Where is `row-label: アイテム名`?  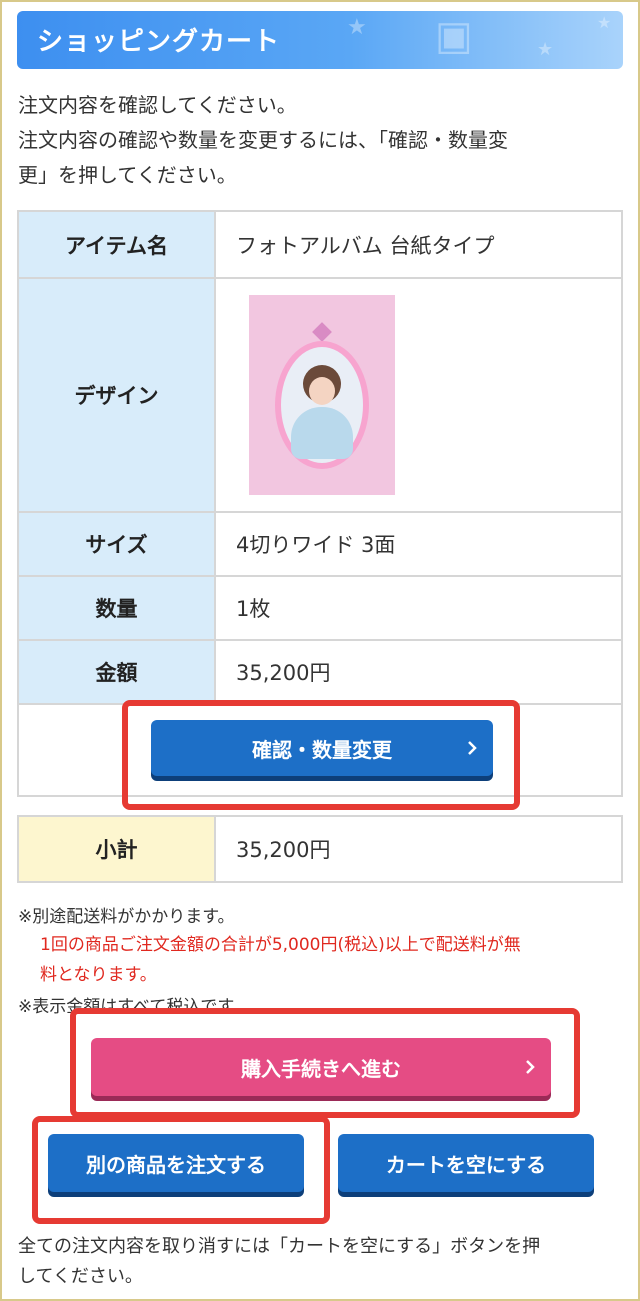
row-label: アイテム名 is located at coordinates (116, 244).